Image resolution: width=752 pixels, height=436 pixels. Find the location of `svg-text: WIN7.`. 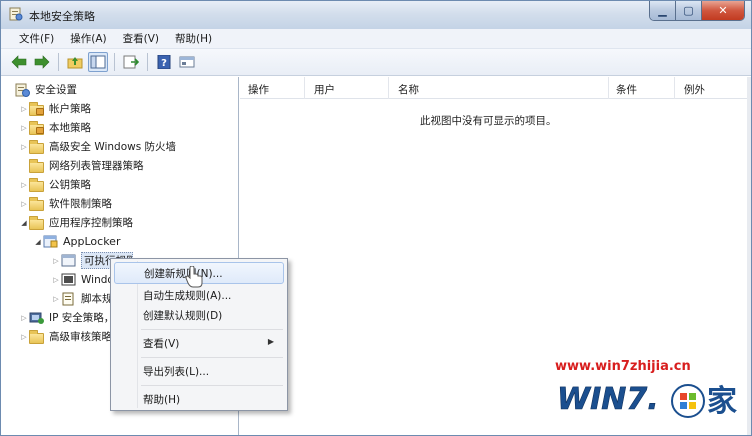

svg-text: WIN7. is located at coordinates (608, 399).